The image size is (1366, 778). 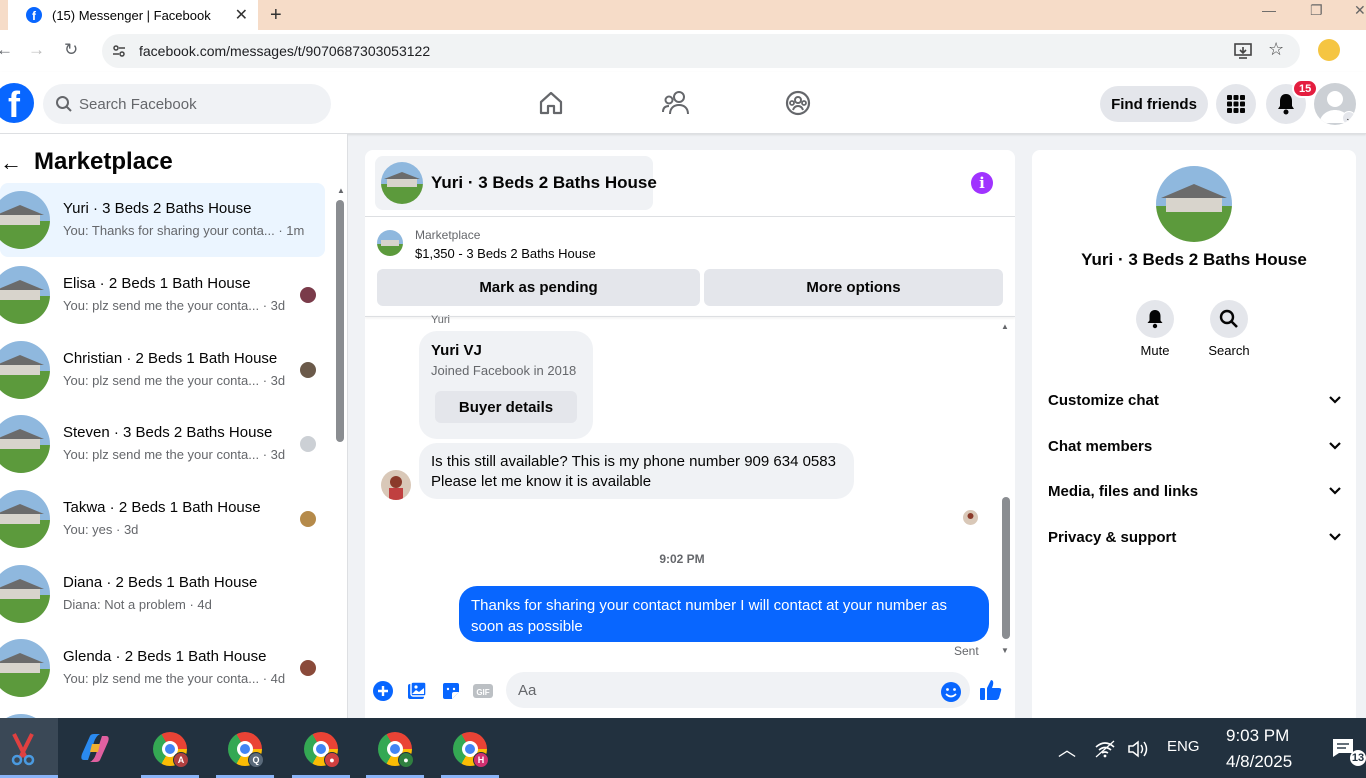 I want to click on messages-scrollbar, so click(x=1006, y=568).